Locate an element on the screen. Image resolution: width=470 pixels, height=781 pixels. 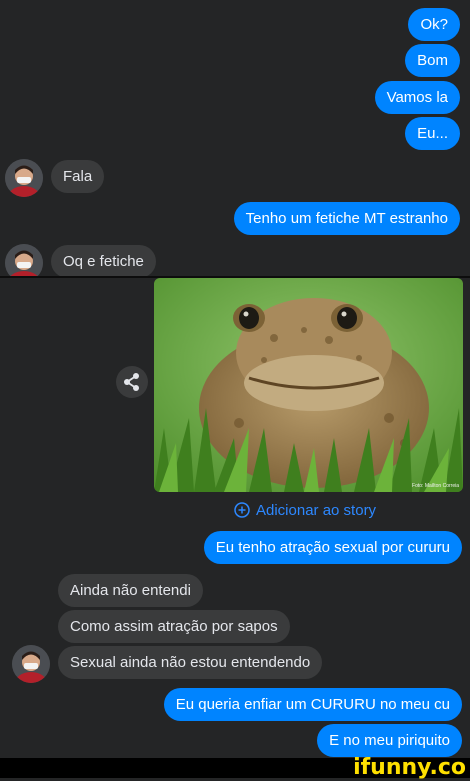
watermark-bar: ifunny.co is located at coordinates (235, 767).